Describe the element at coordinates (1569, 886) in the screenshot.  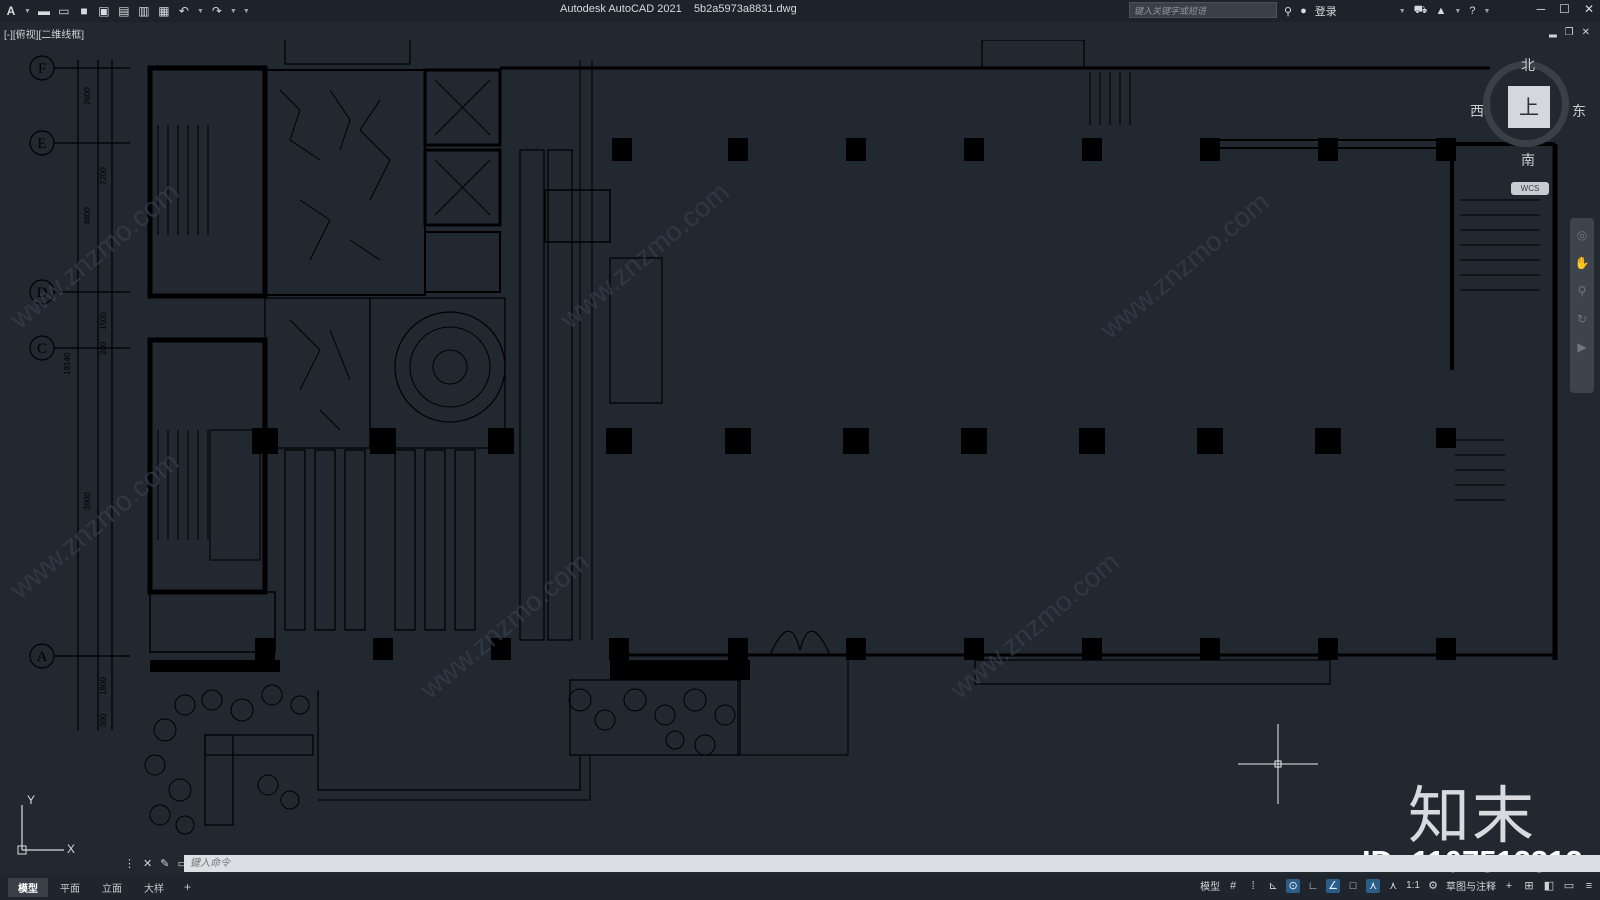
I see `clean-screen-icon: ▭` at that location.